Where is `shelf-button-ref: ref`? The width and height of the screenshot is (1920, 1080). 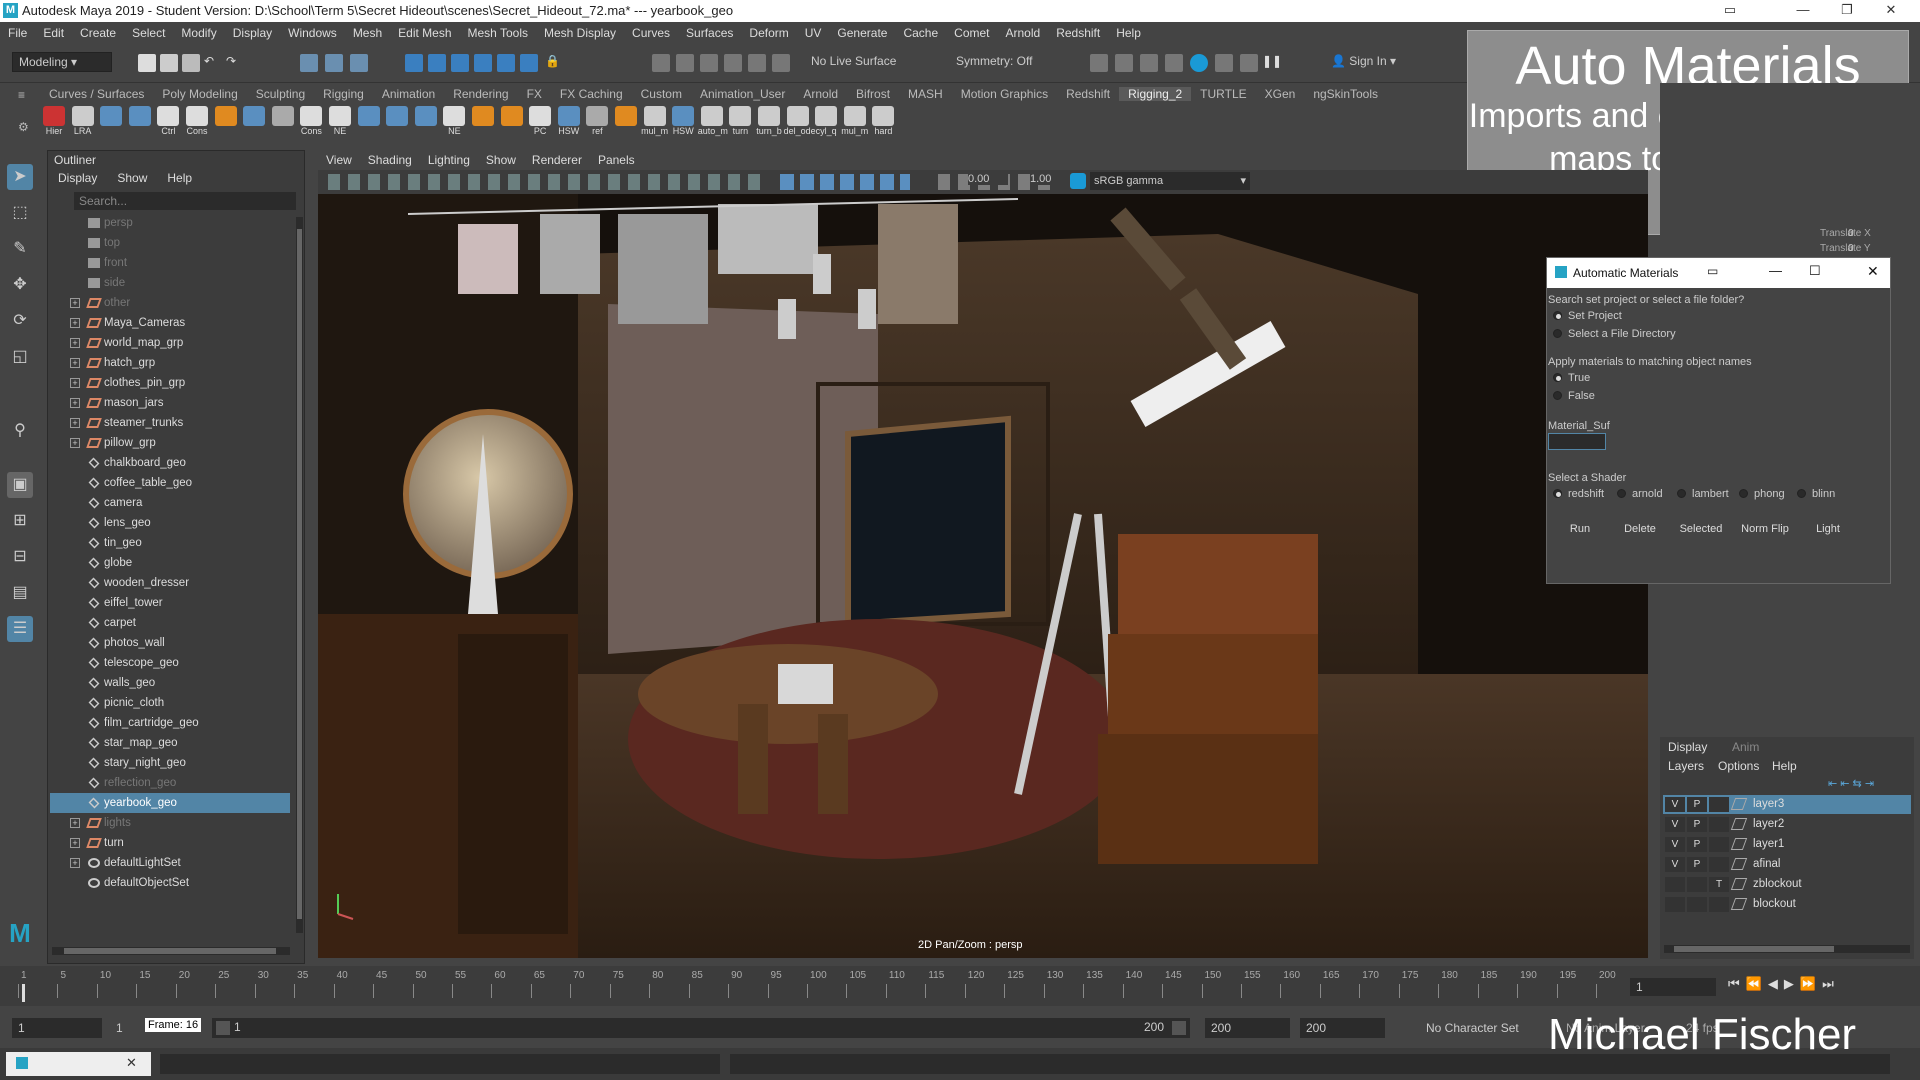
shelf-button-ref: ref is located at coordinates (597, 121).